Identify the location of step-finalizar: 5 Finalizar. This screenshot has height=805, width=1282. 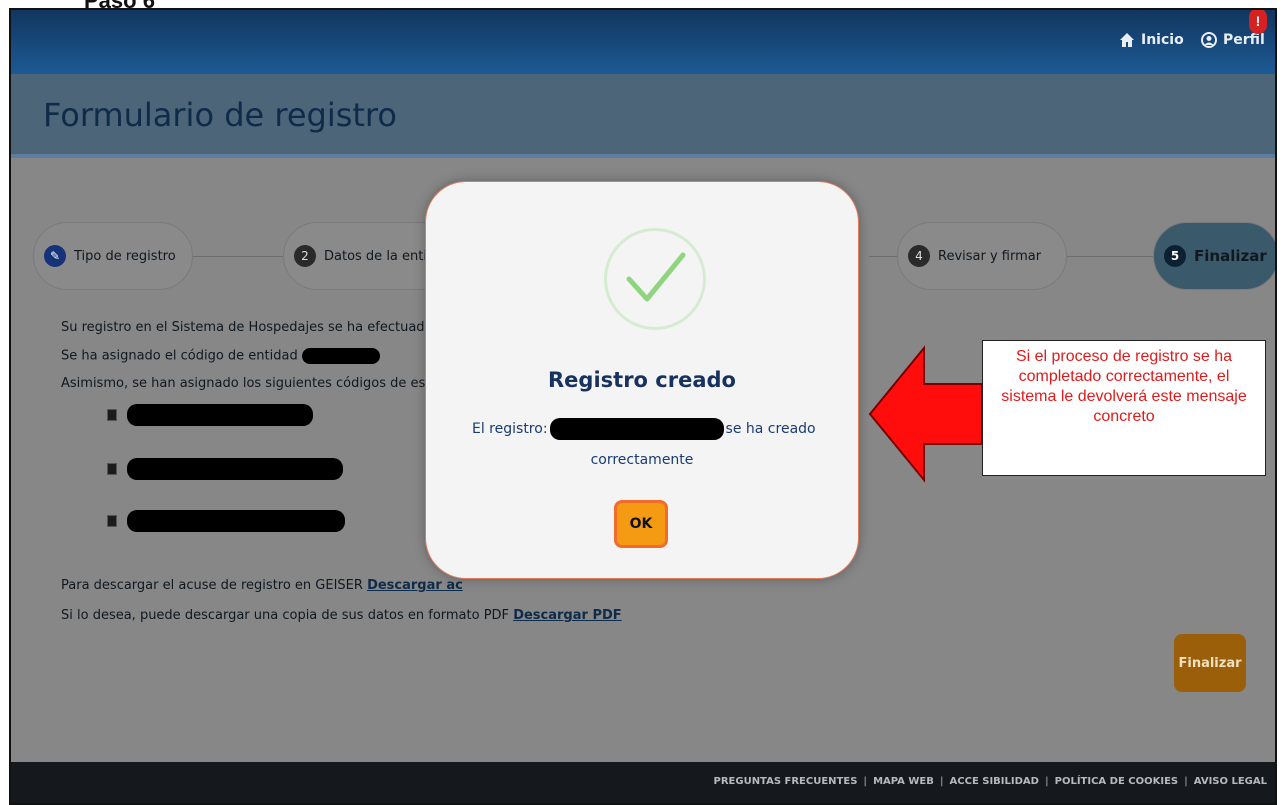
(1214, 256).